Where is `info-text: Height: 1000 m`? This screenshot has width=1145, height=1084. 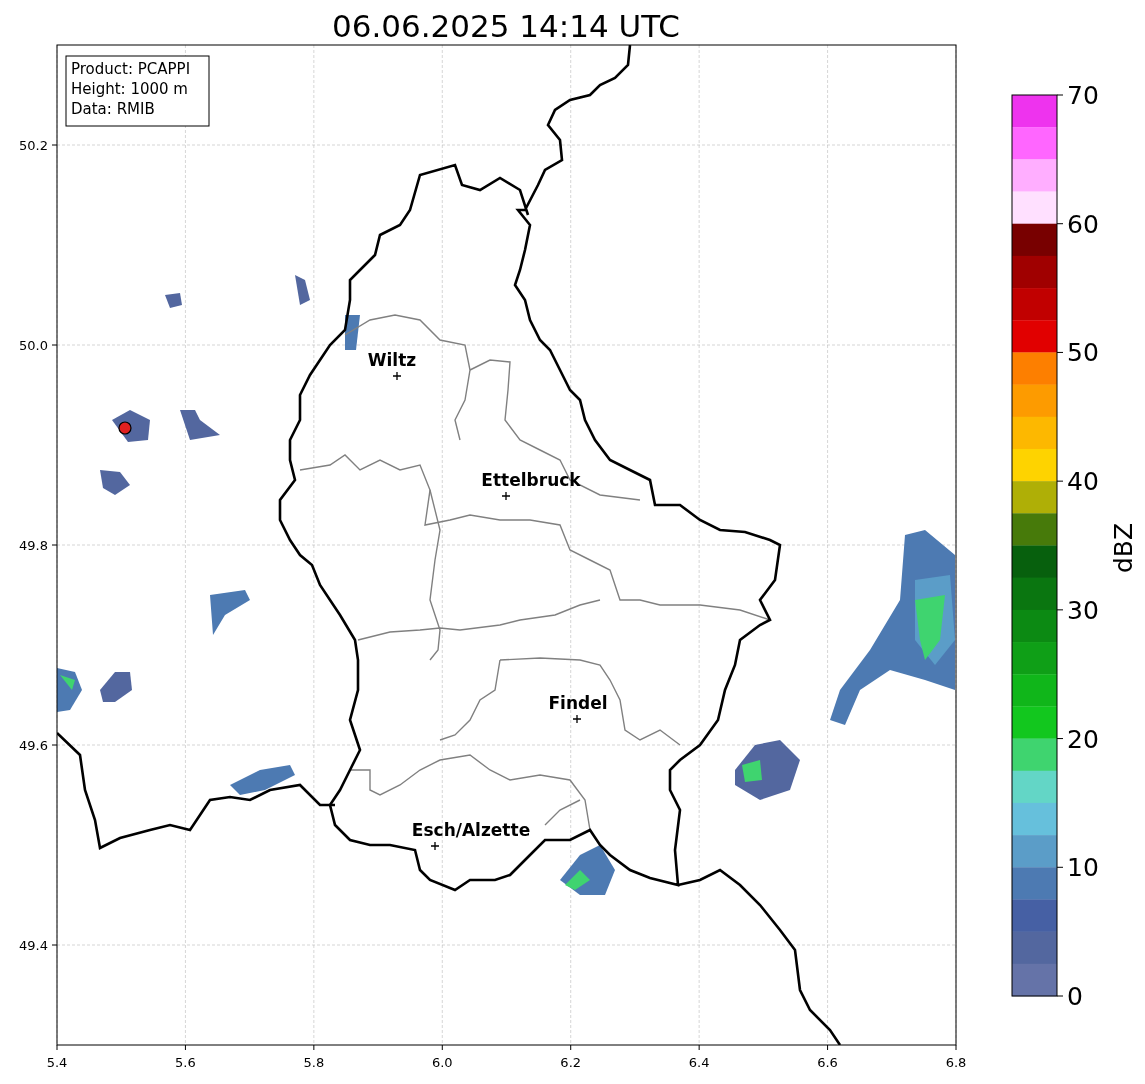
info-text: Height: 1000 m is located at coordinates (129, 89).